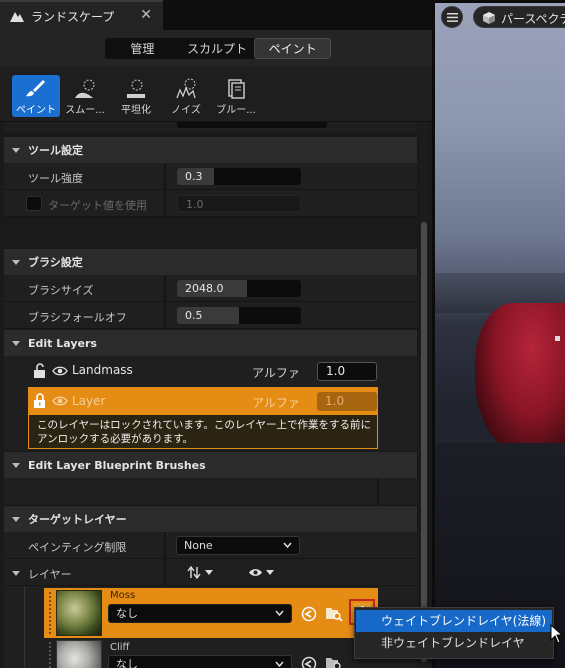 The width and height of the screenshot is (565, 668). Describe the element at coordinates (210, 343) in the screenshot. I see `section-edit-layers: Edit Layers` at that location.